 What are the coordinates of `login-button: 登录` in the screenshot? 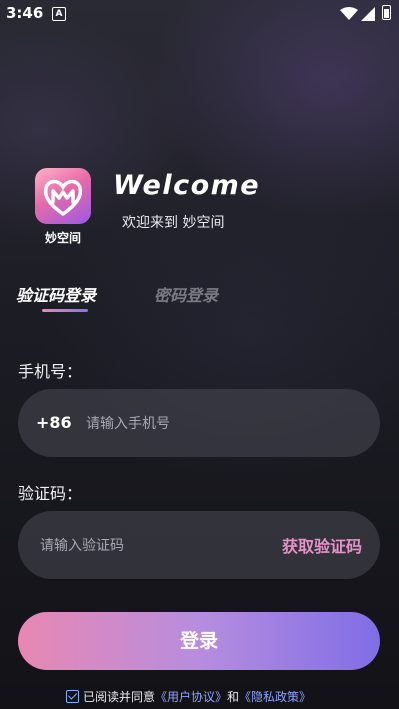 It's located at (199, 641).